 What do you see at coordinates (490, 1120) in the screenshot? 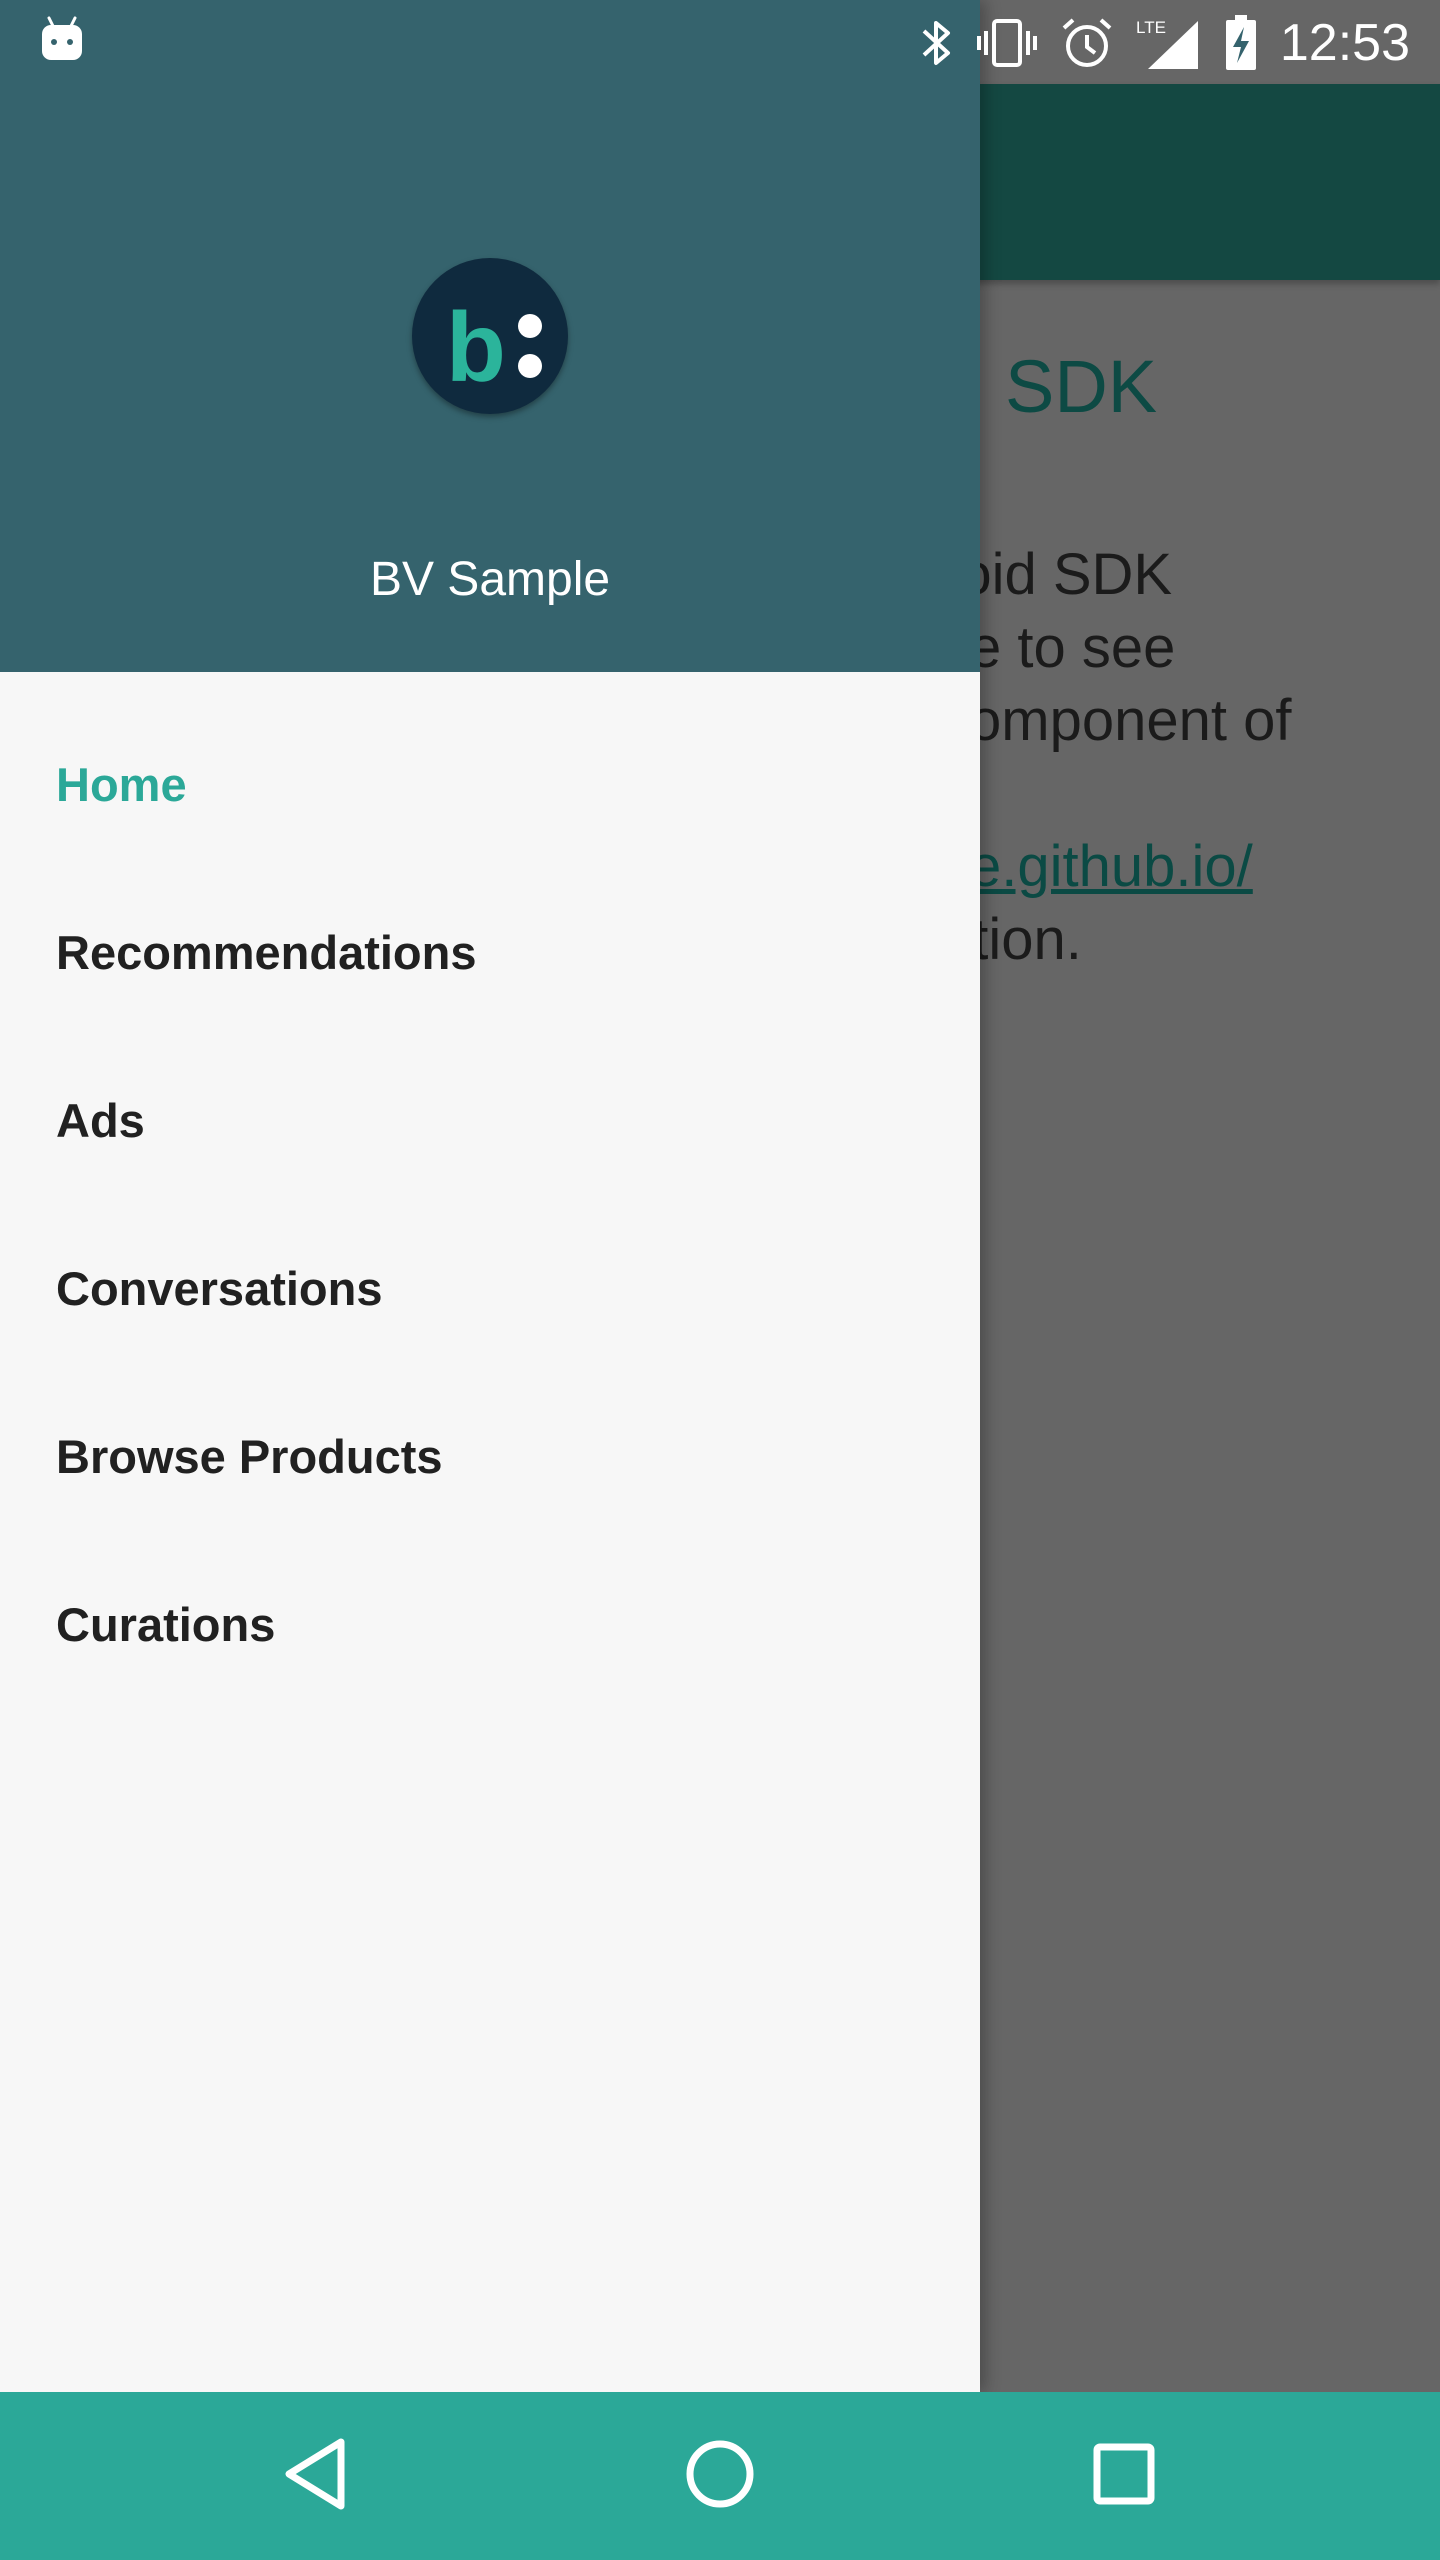
I see `menu-item-ads: Ads` at bounding box center [490, 1120].